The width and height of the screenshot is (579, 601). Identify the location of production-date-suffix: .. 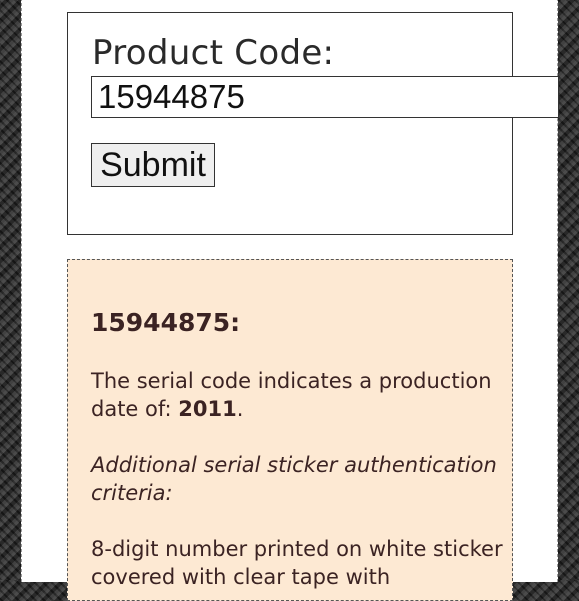
(240, 409).